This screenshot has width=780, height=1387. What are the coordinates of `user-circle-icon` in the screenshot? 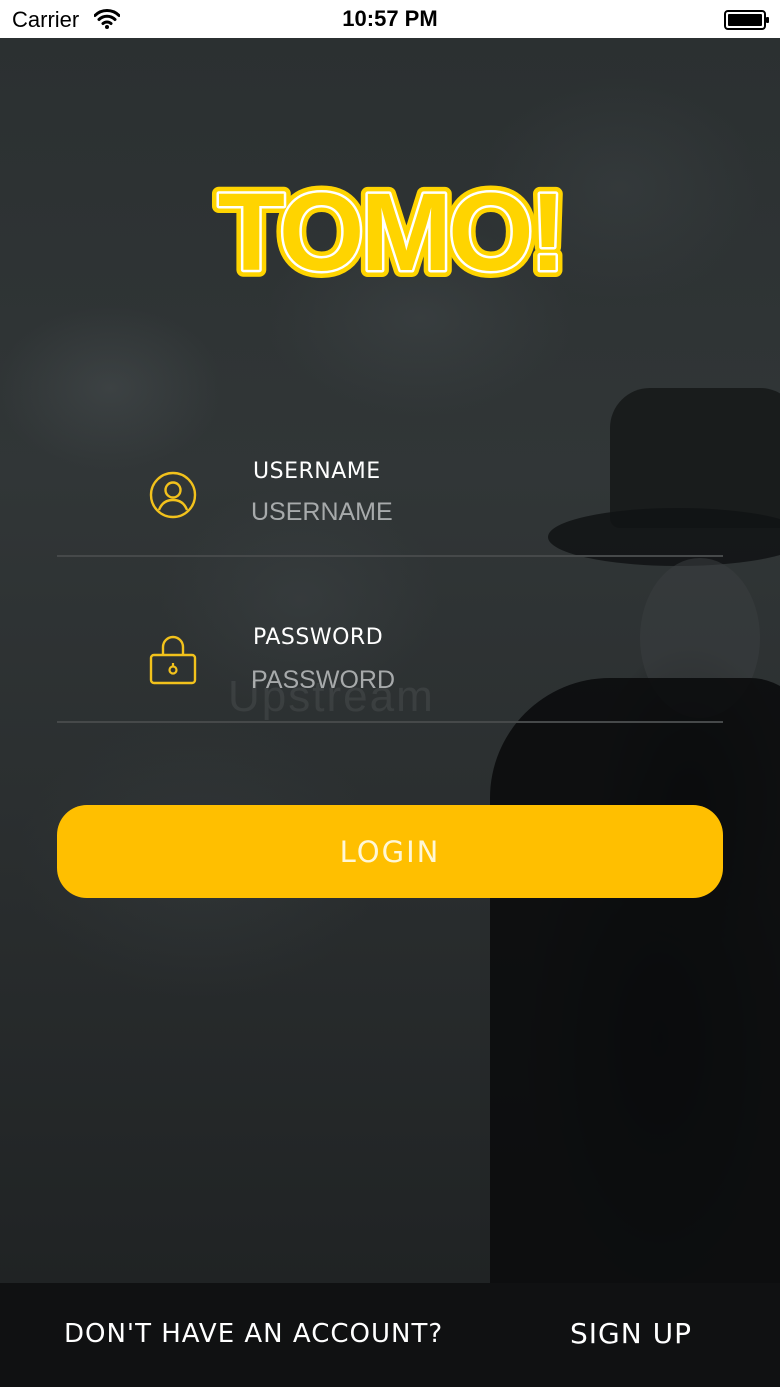 It's located at (173, 495).